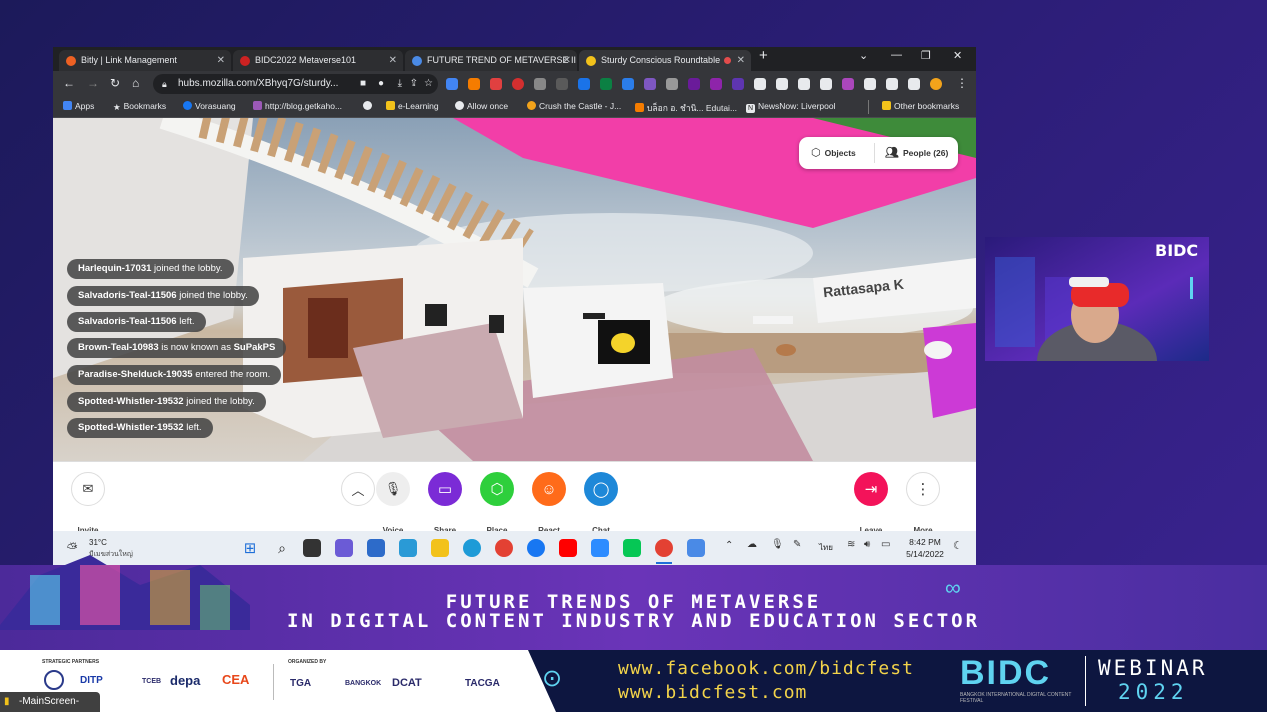 The image size is (1267, 712). What do you see at coordinates (412, 106) in the screenshot?
I see `bookmark-elearning: e-Learning` at bounding box center [412, 106].